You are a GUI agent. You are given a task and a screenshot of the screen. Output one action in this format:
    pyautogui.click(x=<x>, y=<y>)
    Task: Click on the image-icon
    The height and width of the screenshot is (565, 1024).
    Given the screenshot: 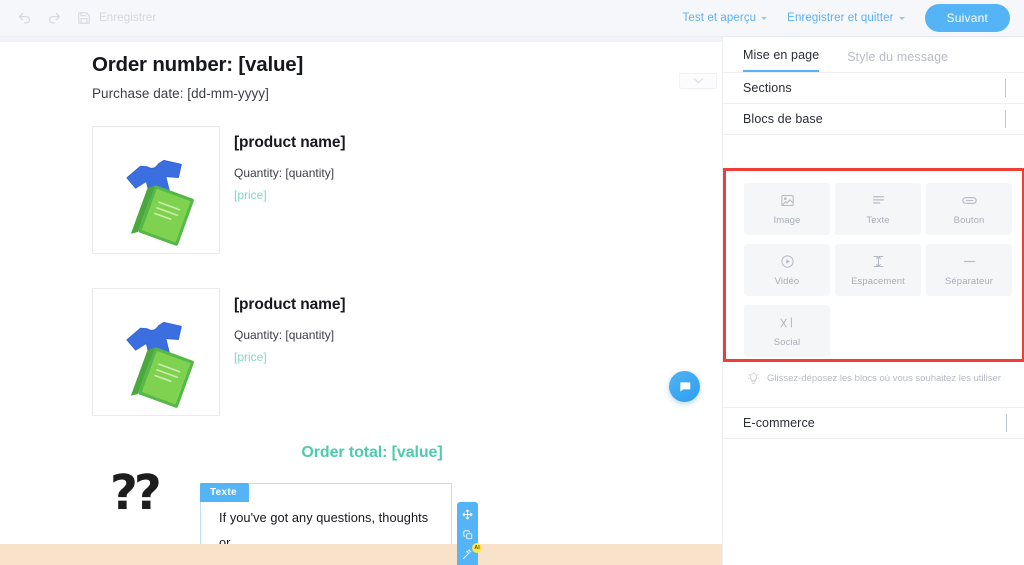 What is the action you would take?
    pyautogui.click(x=787, y=201)
    